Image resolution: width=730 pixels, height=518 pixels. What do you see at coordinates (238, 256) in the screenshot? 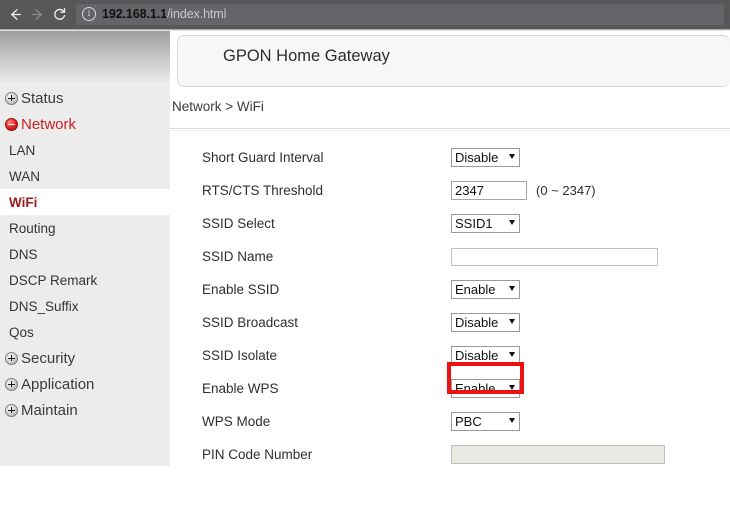
I see `field-label: SSID Name` at bounding box center [238, 256].